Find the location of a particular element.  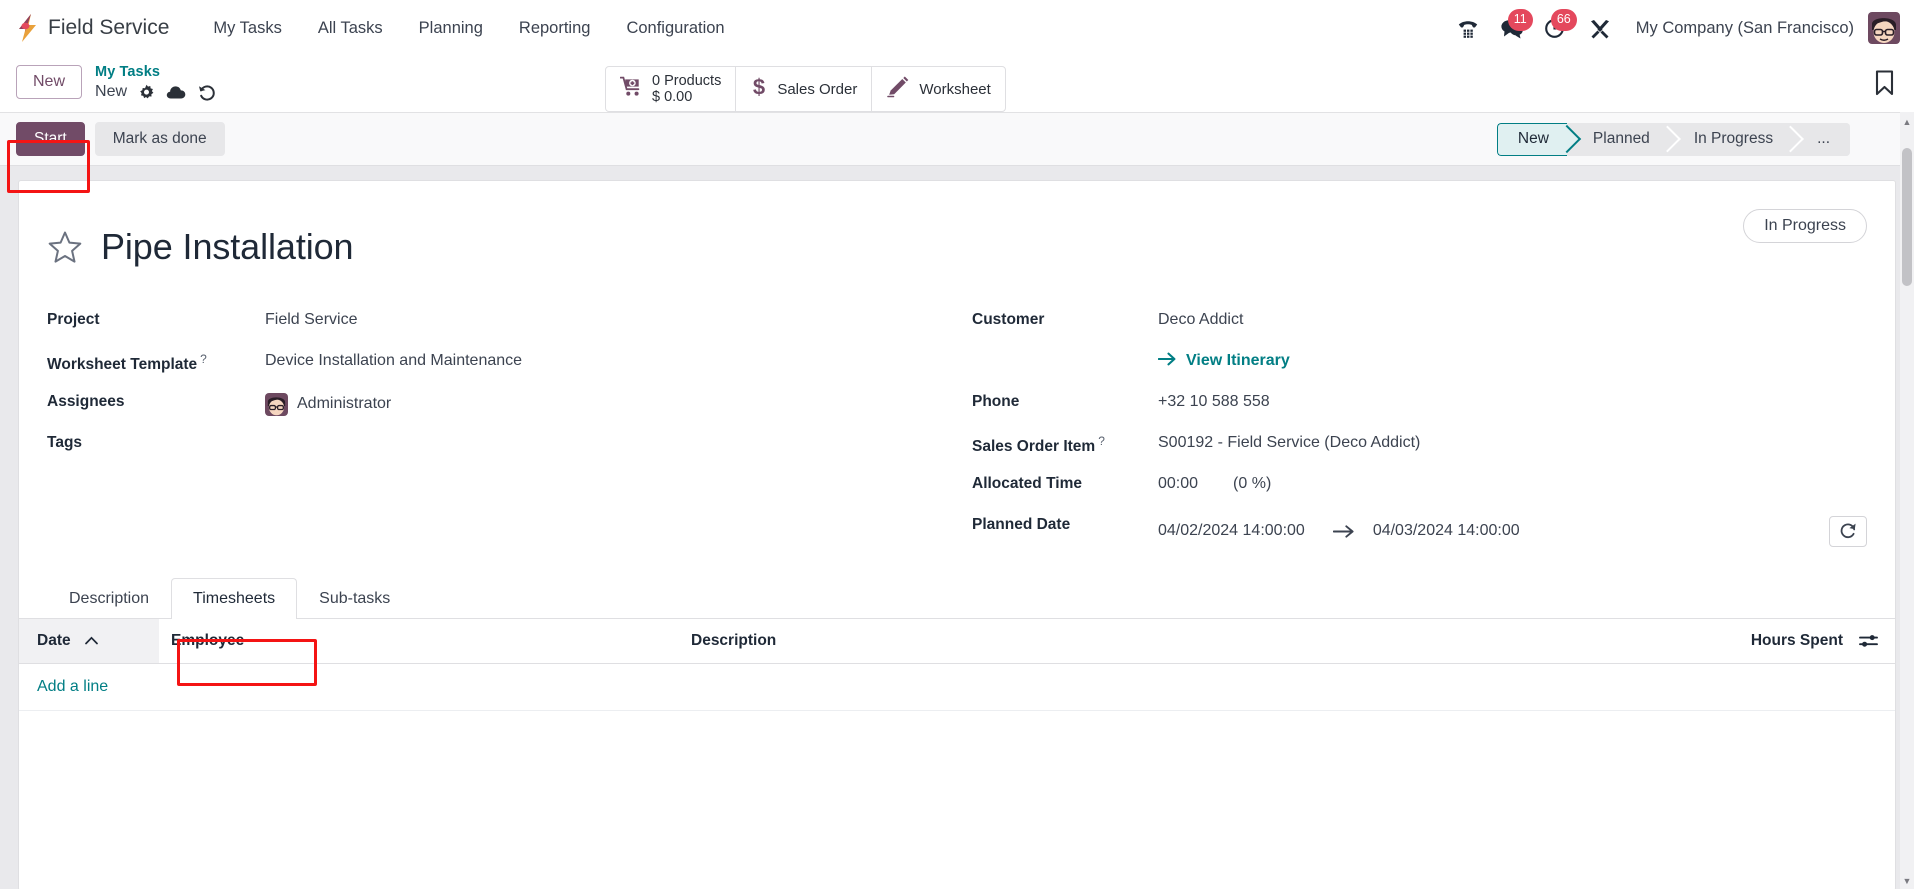

field-assignees-value: Administrator is located at coordinates (328, 403).